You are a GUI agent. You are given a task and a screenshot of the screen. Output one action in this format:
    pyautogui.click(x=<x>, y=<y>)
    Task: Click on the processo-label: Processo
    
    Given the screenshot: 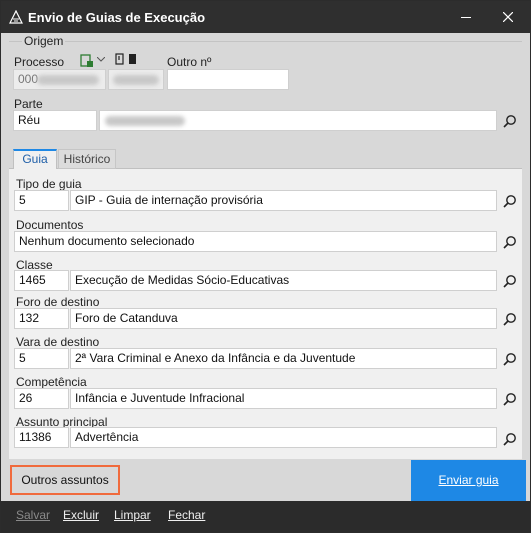 What is the action you would take?
    pyautogui.click(x=39, y=62)
    